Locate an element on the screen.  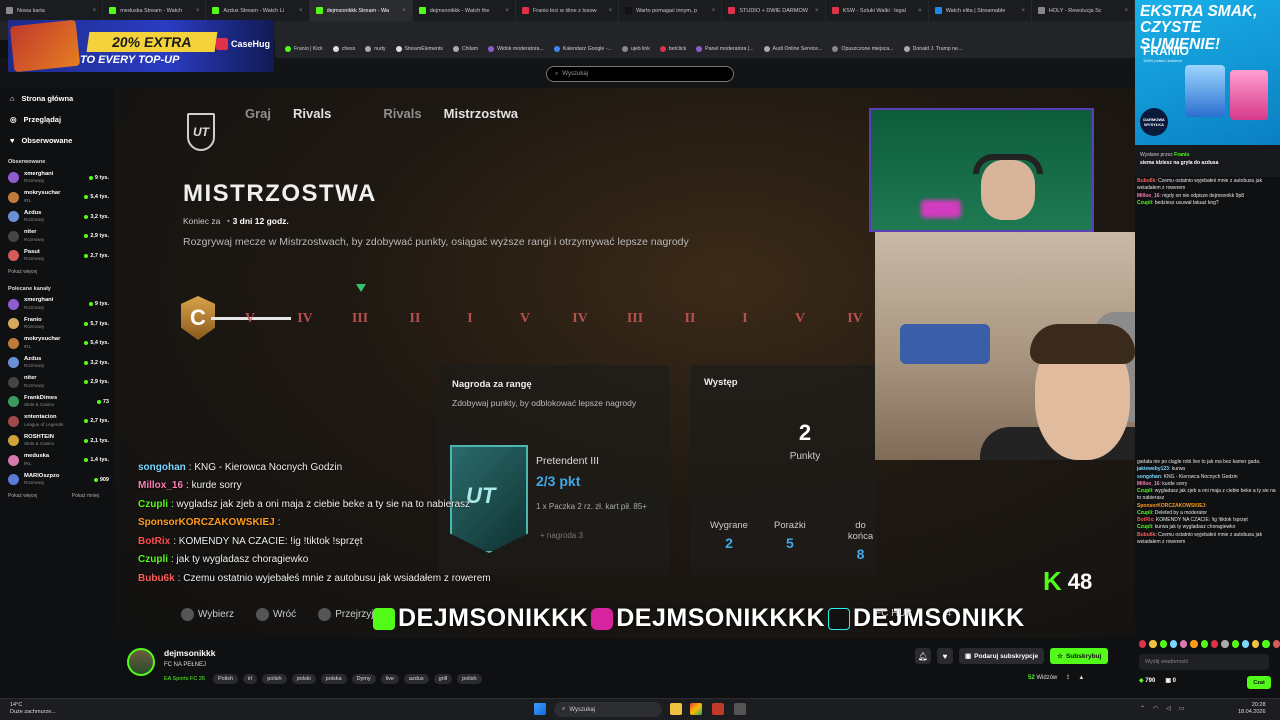
stream-tag: irl is located at coordinates (250, 679).